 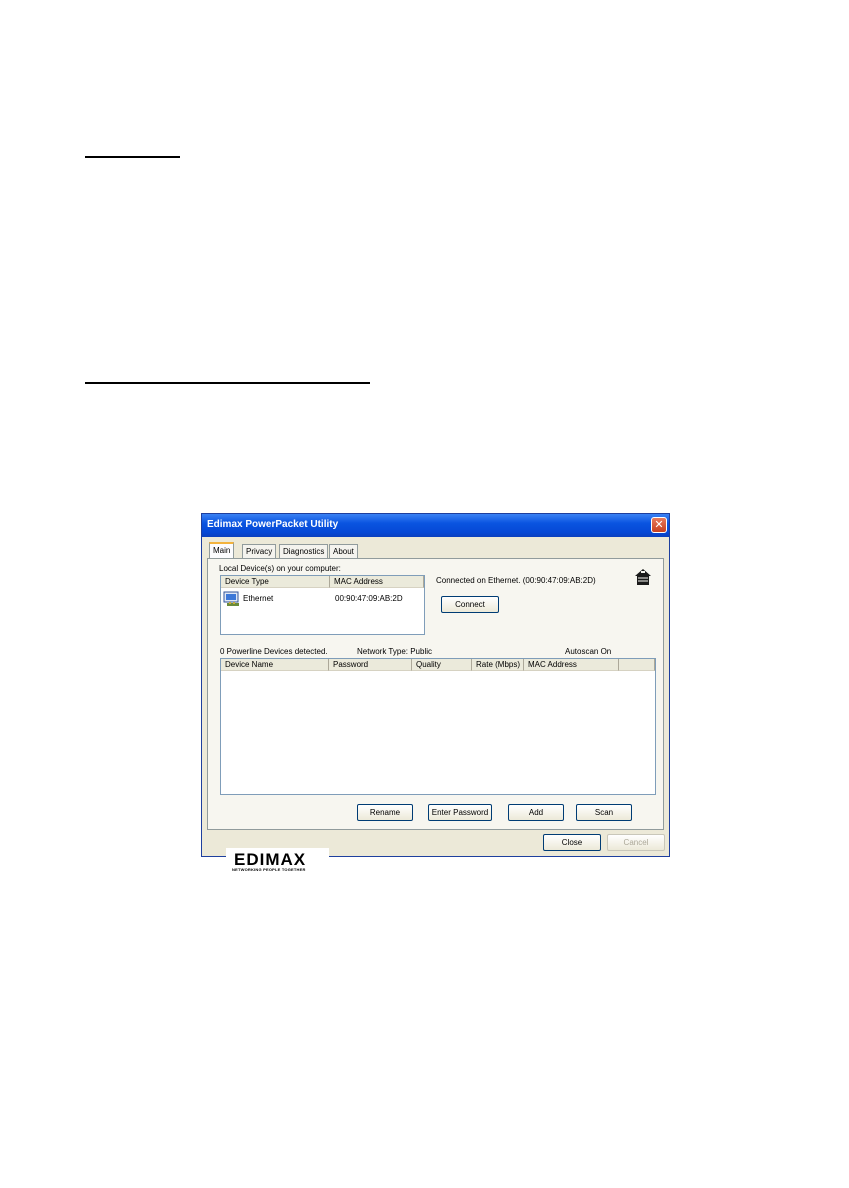 I want to click on close-window-icon: ✕, so click(x=659, y=525).